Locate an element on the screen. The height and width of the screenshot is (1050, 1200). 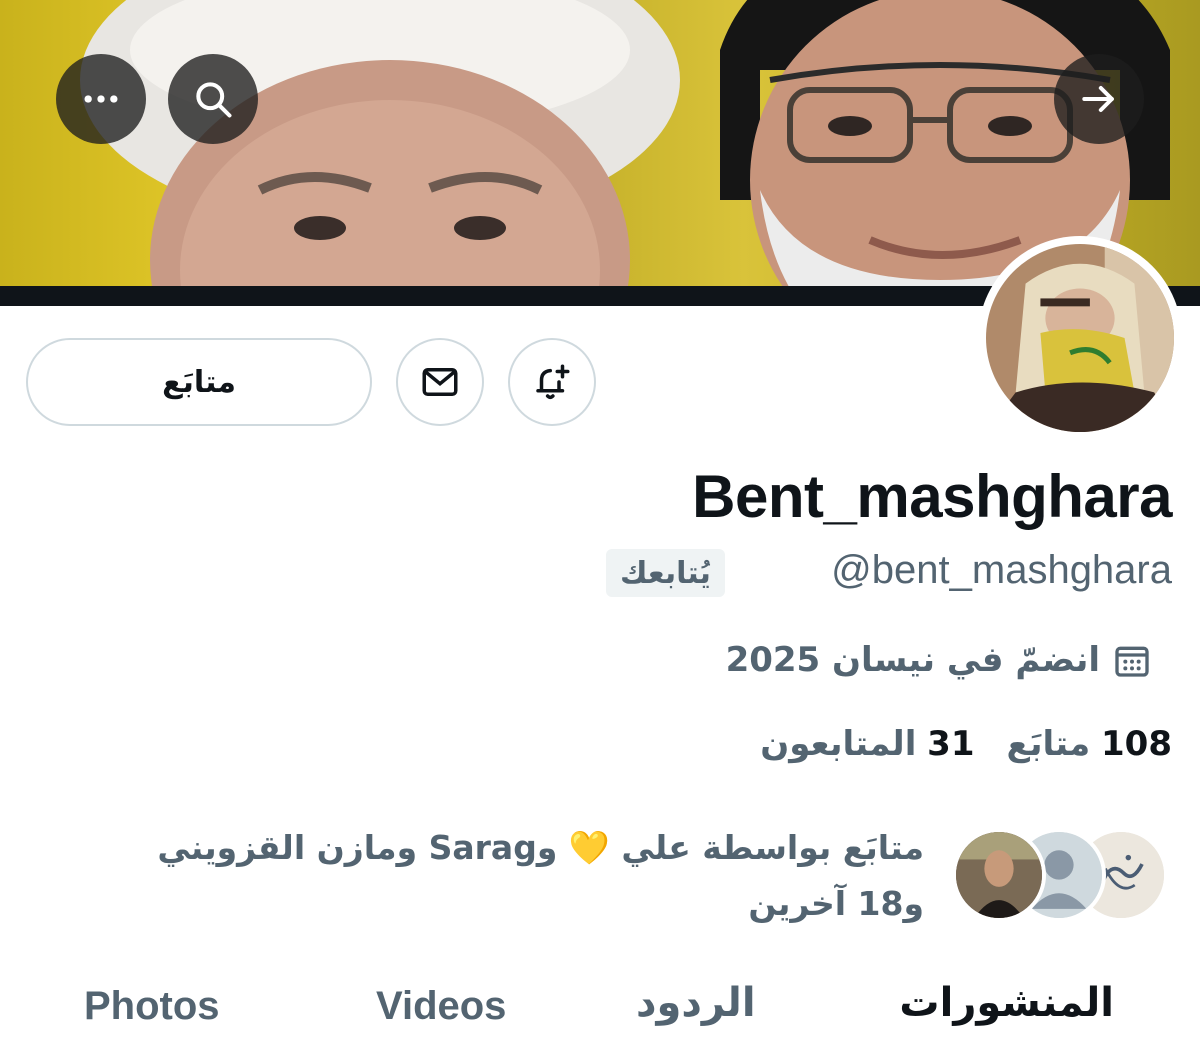
following-label: متابَع is located at coordinates (1048, 744).